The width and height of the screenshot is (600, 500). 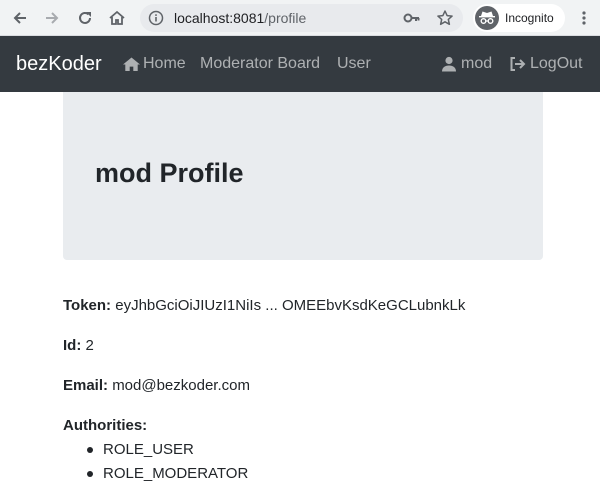 I want to click on authorities-field: Authorities:, so click(x=105, y=425).